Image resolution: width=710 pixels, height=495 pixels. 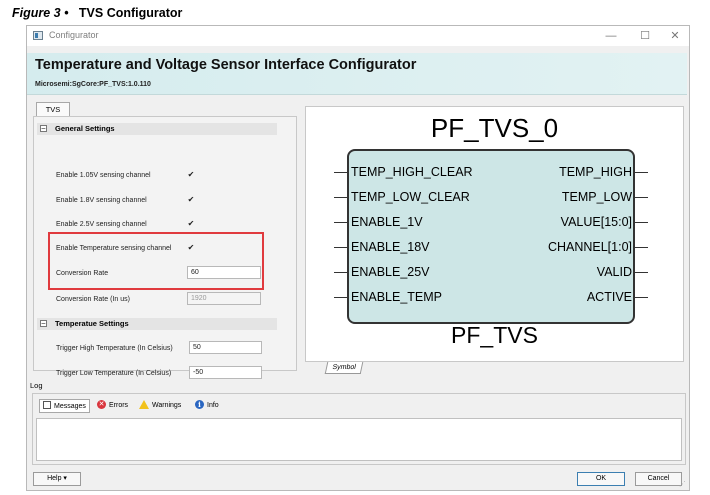 What do you see at coordinates (397, 297) in the screenshot?
I see `input-pin: ENABLE_TEMP` at bounding box center [397, 297].